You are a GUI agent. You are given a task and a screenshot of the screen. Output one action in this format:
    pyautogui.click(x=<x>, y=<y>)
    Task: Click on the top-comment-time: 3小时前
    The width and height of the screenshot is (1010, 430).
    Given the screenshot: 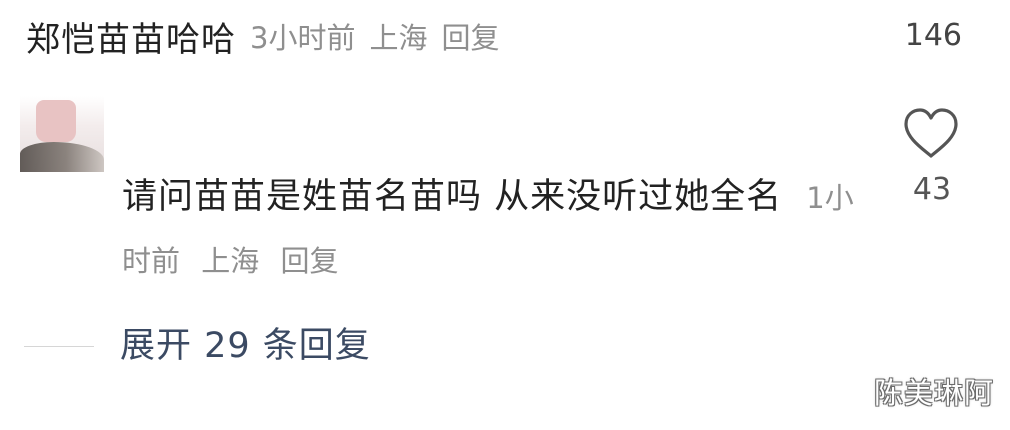 What is the action you would take?
    pyautogui.click(x=303, y=38)
    